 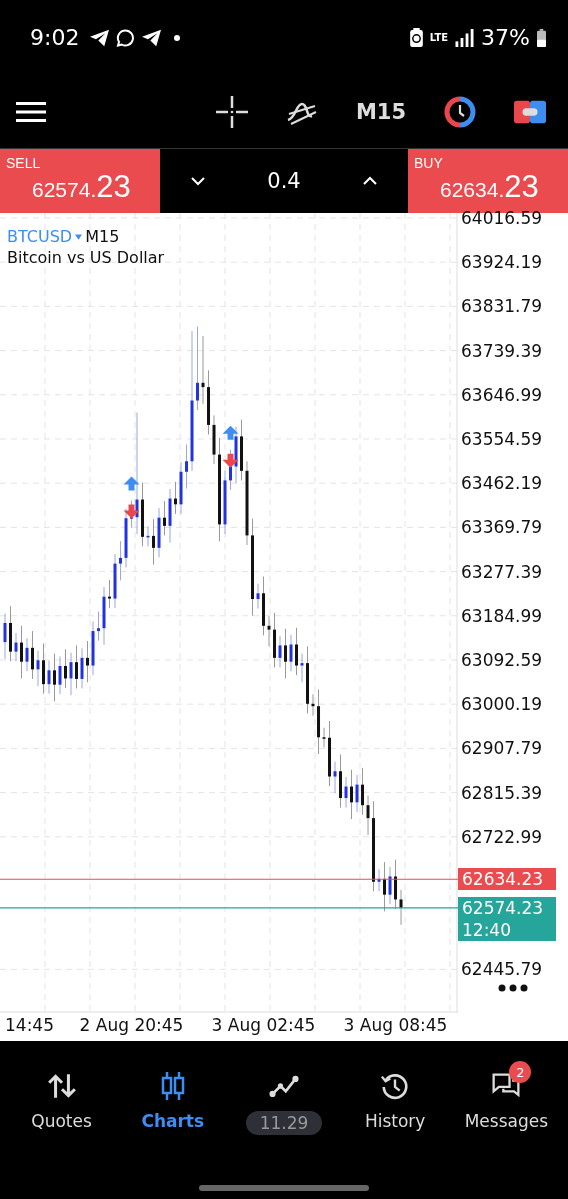 What do you see at coordinates (284, 181) in the screenshot?
I see `volume-value: 0.4` at bounding box center [284, 181].